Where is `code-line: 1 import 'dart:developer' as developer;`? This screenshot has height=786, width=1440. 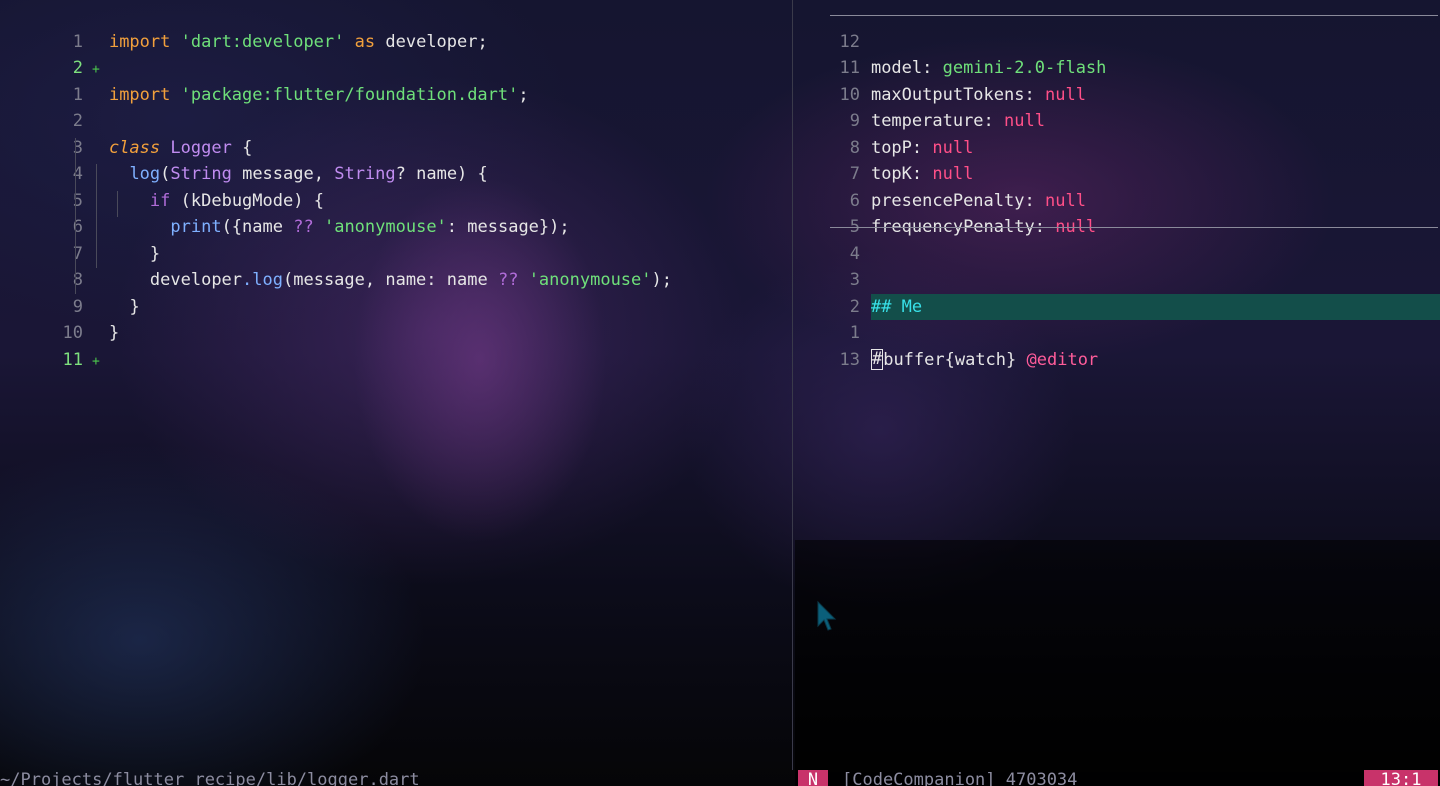 code-line: 1 import 'dart:developer' as developer; is located at coordinates (396, 27).